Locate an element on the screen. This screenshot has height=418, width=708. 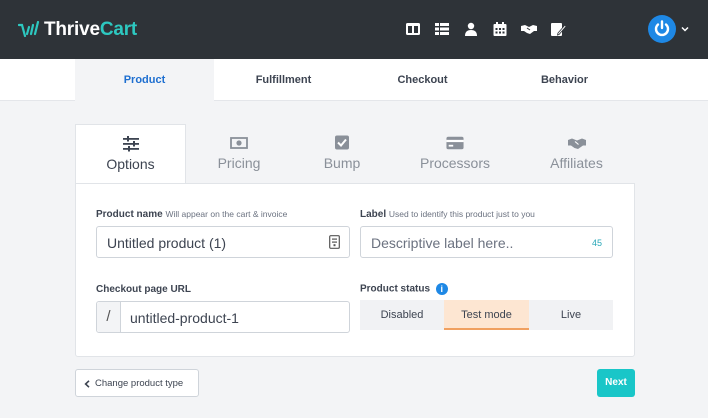
brand-name-part1: Thrive is located at coordinates (72, 29).